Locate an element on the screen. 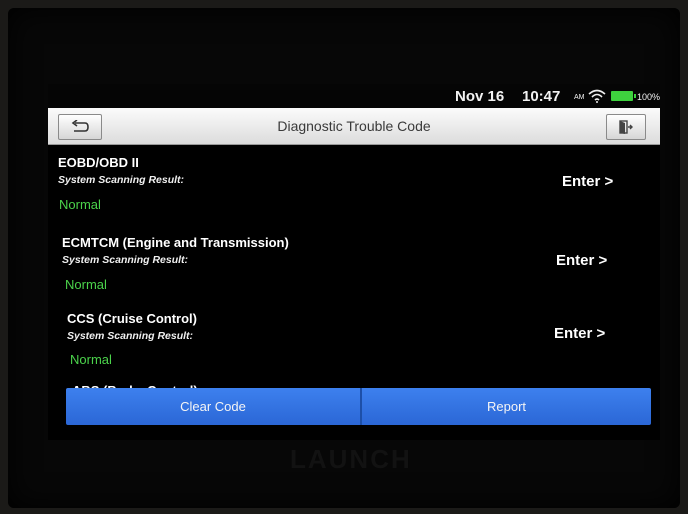 This screenshot has height=514, width=688. battery-icon is located at coordinates (623, 96).